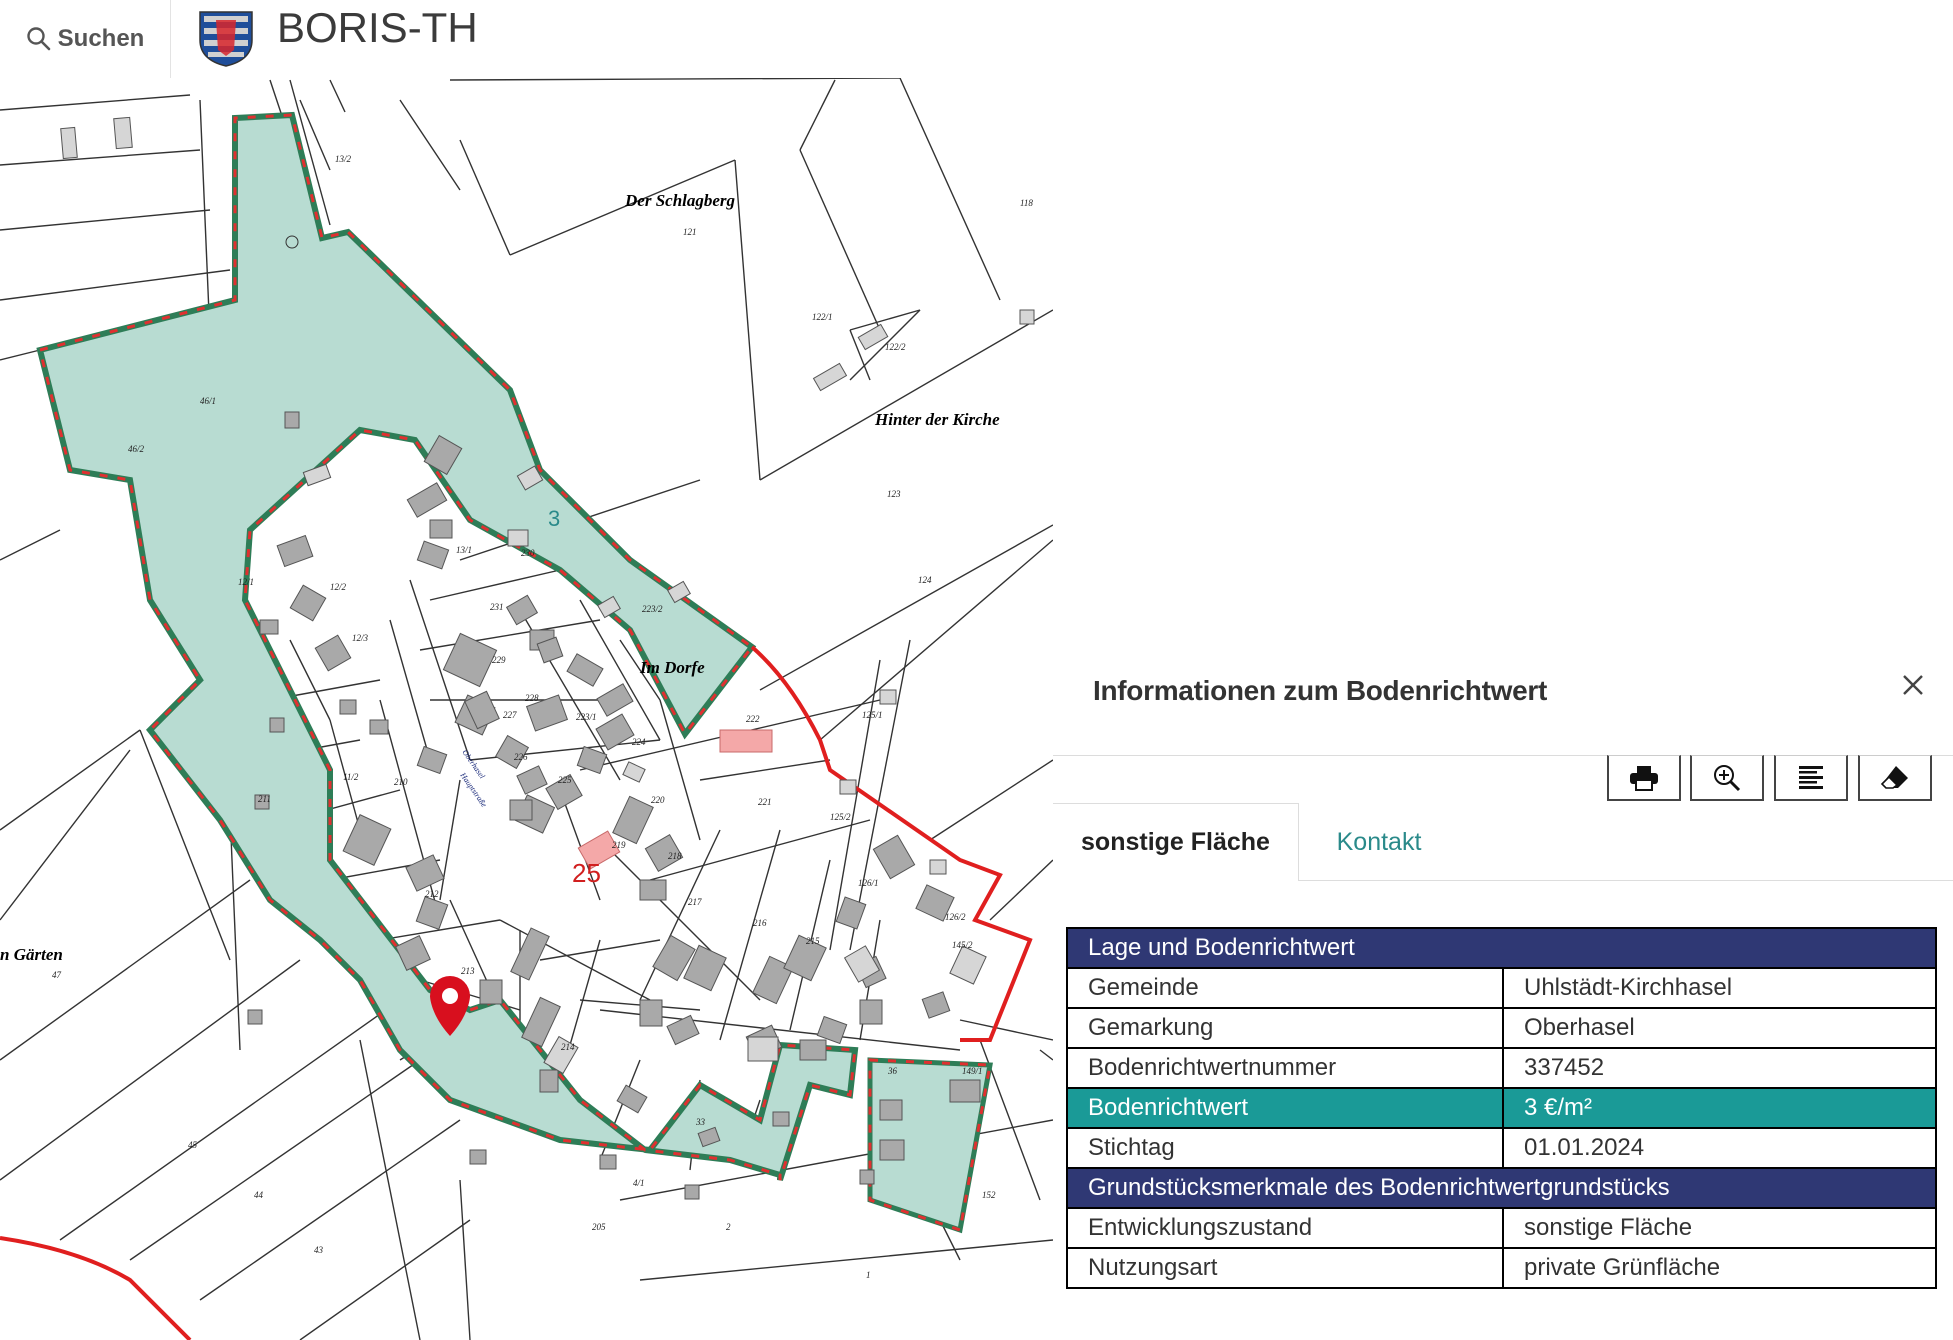  I want to click on area-label-gaerten: n Gärten, so click(31, 954).